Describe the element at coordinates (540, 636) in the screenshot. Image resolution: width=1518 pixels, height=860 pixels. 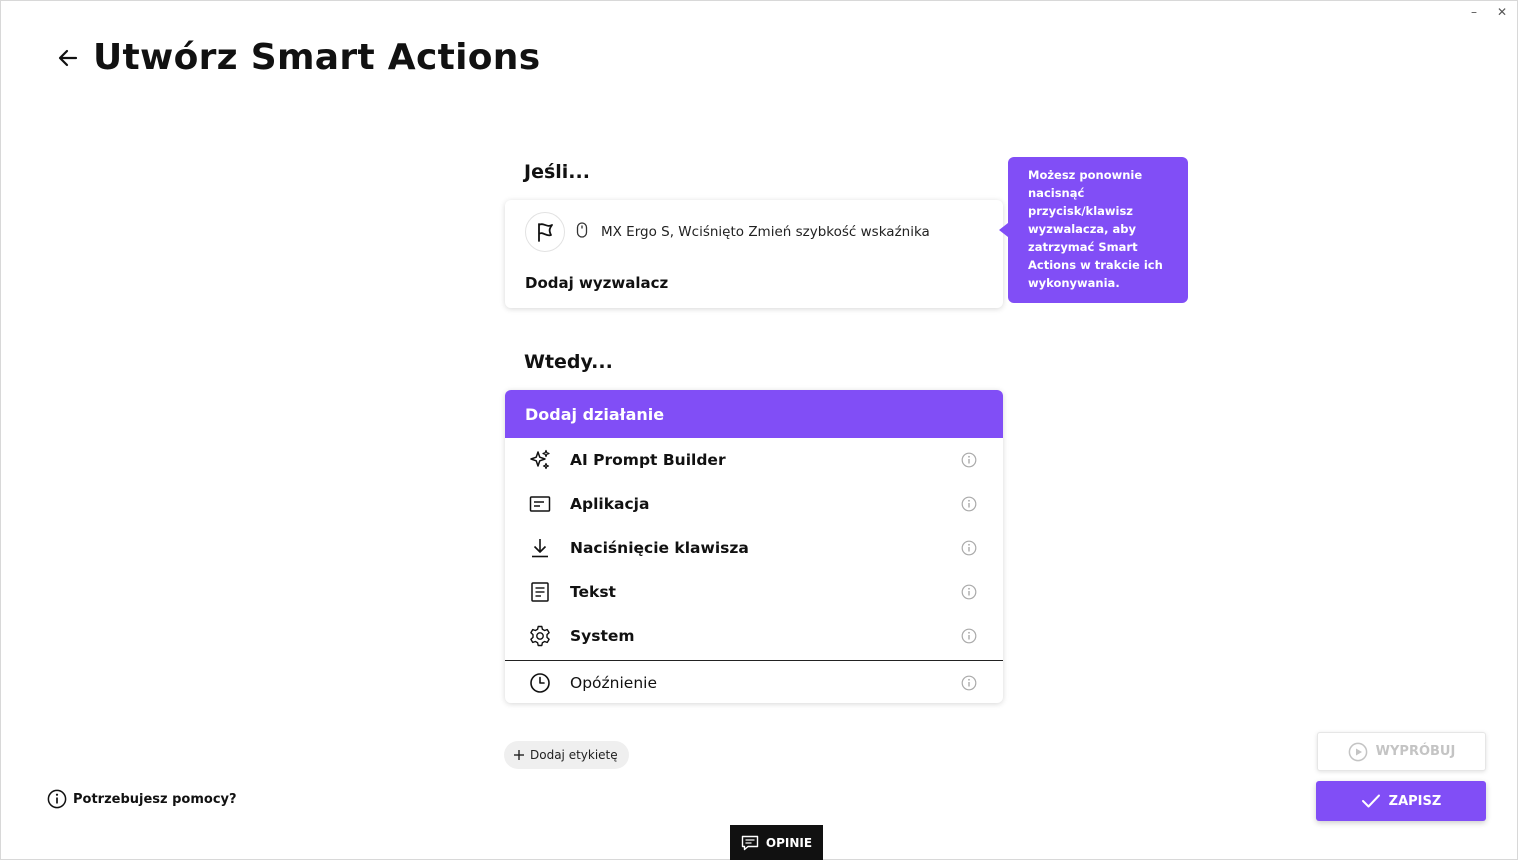
I see `gear-icon` at that location.